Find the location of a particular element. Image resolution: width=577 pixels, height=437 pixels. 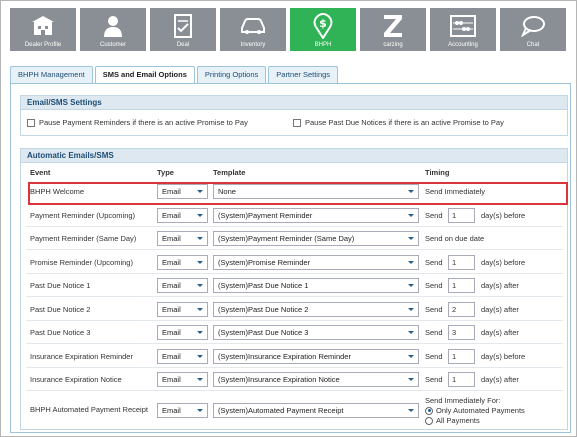

radio-label: All Payments is located at coordinates (458, 420).